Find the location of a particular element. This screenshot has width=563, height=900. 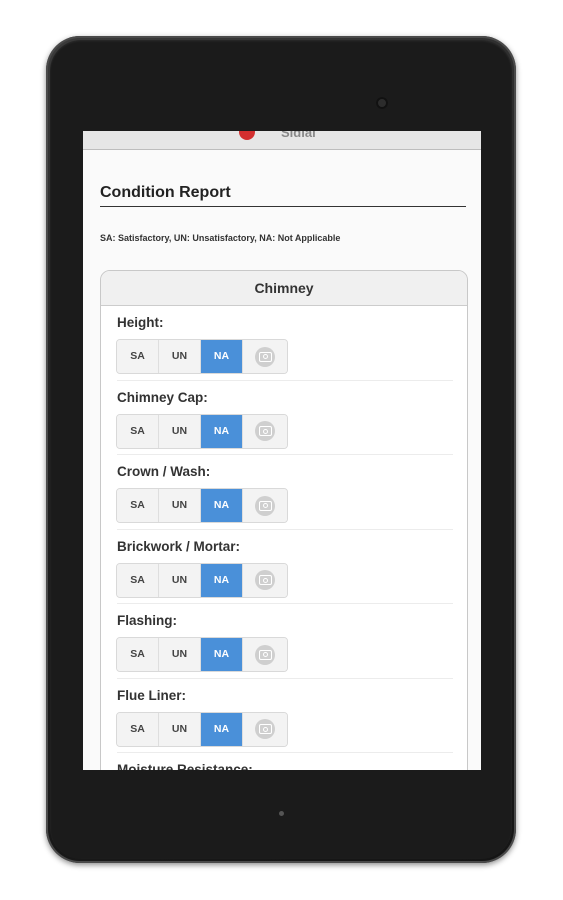

logo-icon is located at coordinates (247, 135).